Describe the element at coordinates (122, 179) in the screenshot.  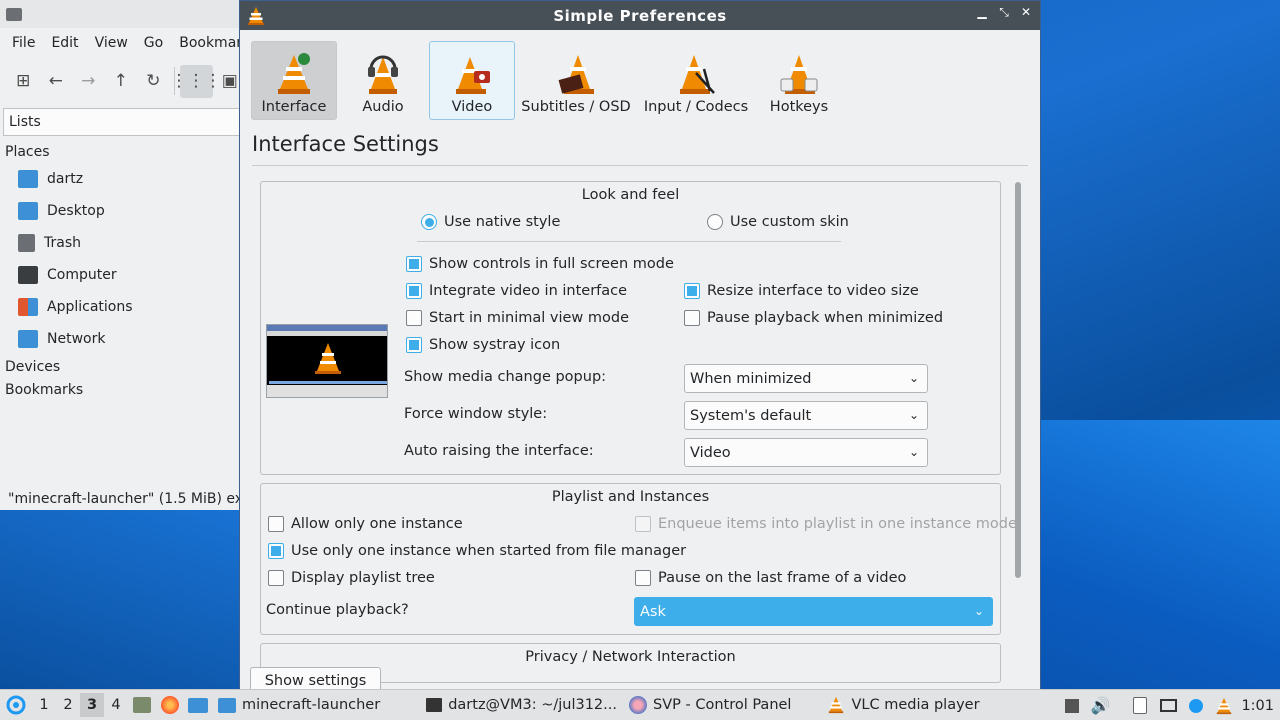
I see `place-dartz: dartz` at that location.